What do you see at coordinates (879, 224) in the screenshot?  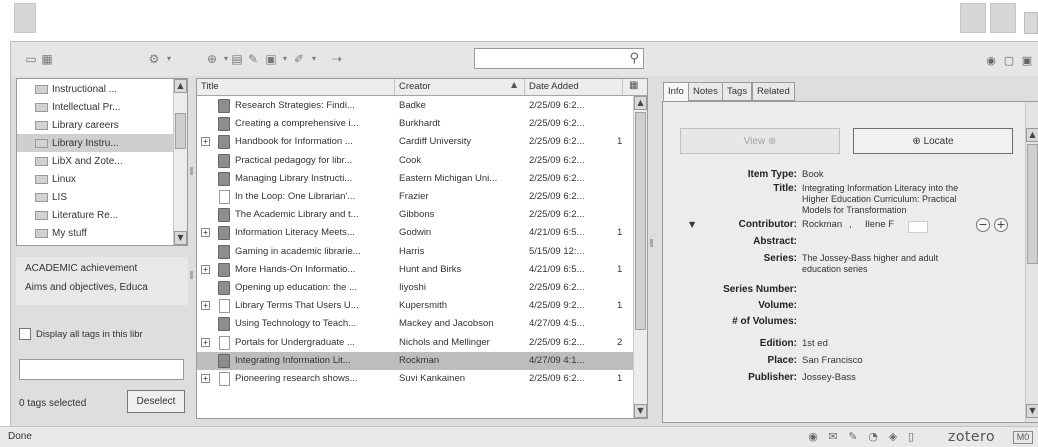 I see `contributor-first-name: Ilene F` at bounding box center [879, 224].